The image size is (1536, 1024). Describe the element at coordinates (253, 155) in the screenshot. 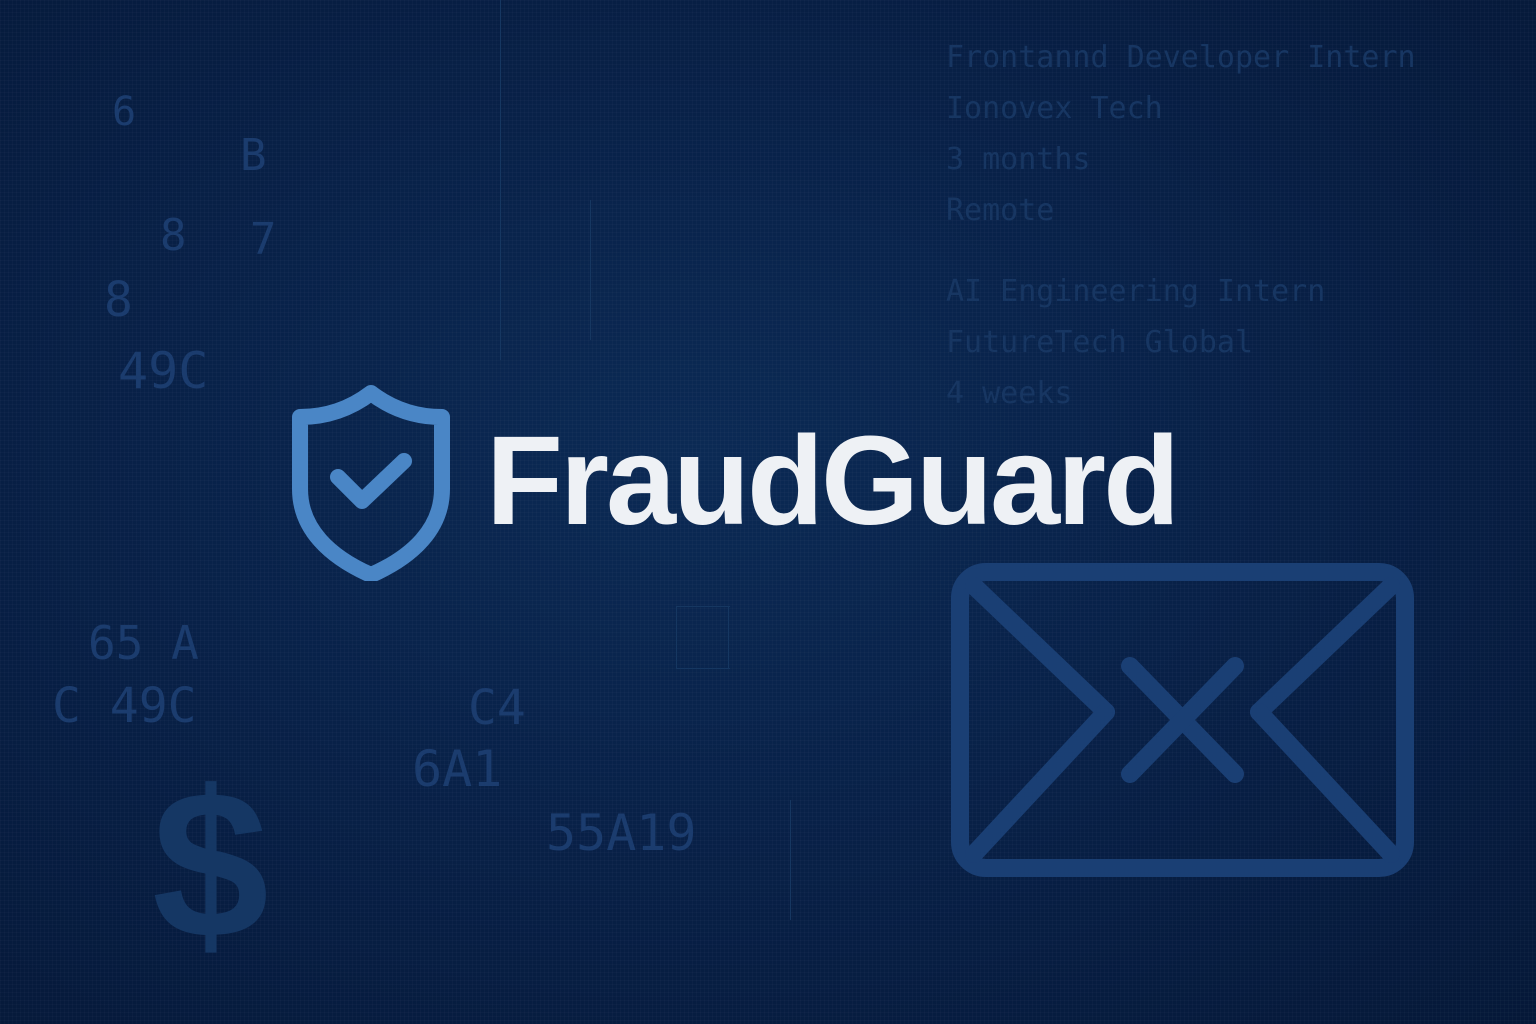

I see `bg-code-10: B` at that location.